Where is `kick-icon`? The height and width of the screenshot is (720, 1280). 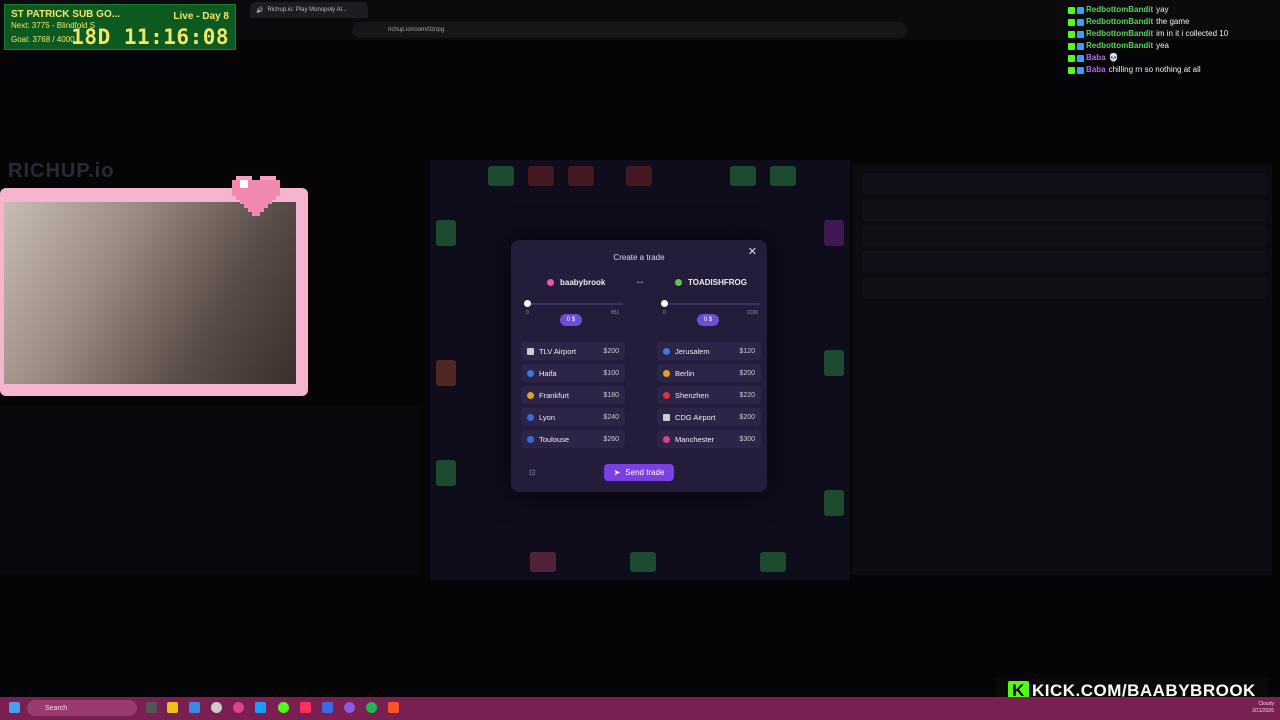
kick-icon is located at coordinates (283, 707).